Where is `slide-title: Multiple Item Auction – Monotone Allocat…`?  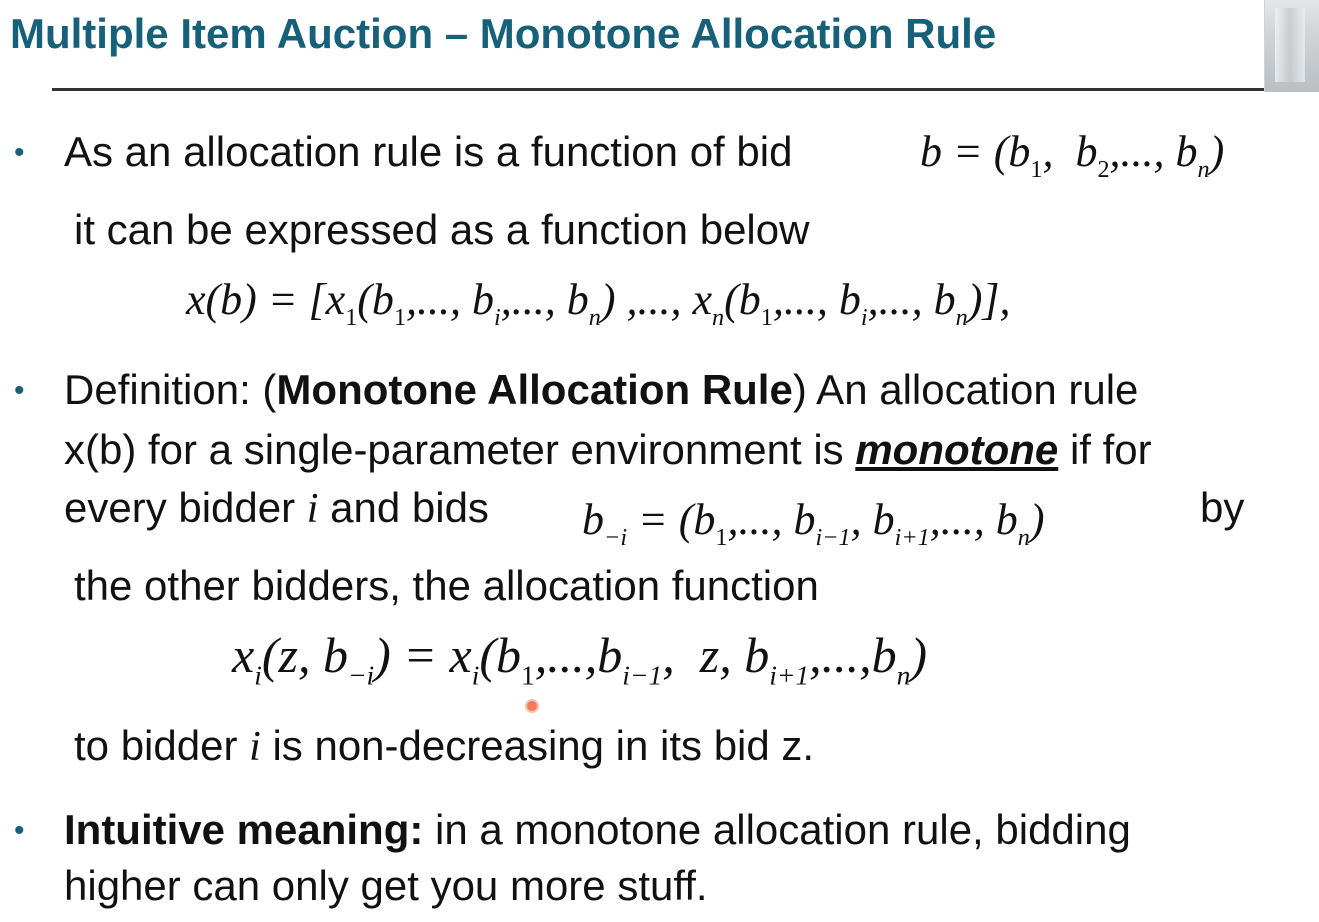
slide-title: Multiple Item Auction – Monotone Allocat… is located at coordinates (503, 33).